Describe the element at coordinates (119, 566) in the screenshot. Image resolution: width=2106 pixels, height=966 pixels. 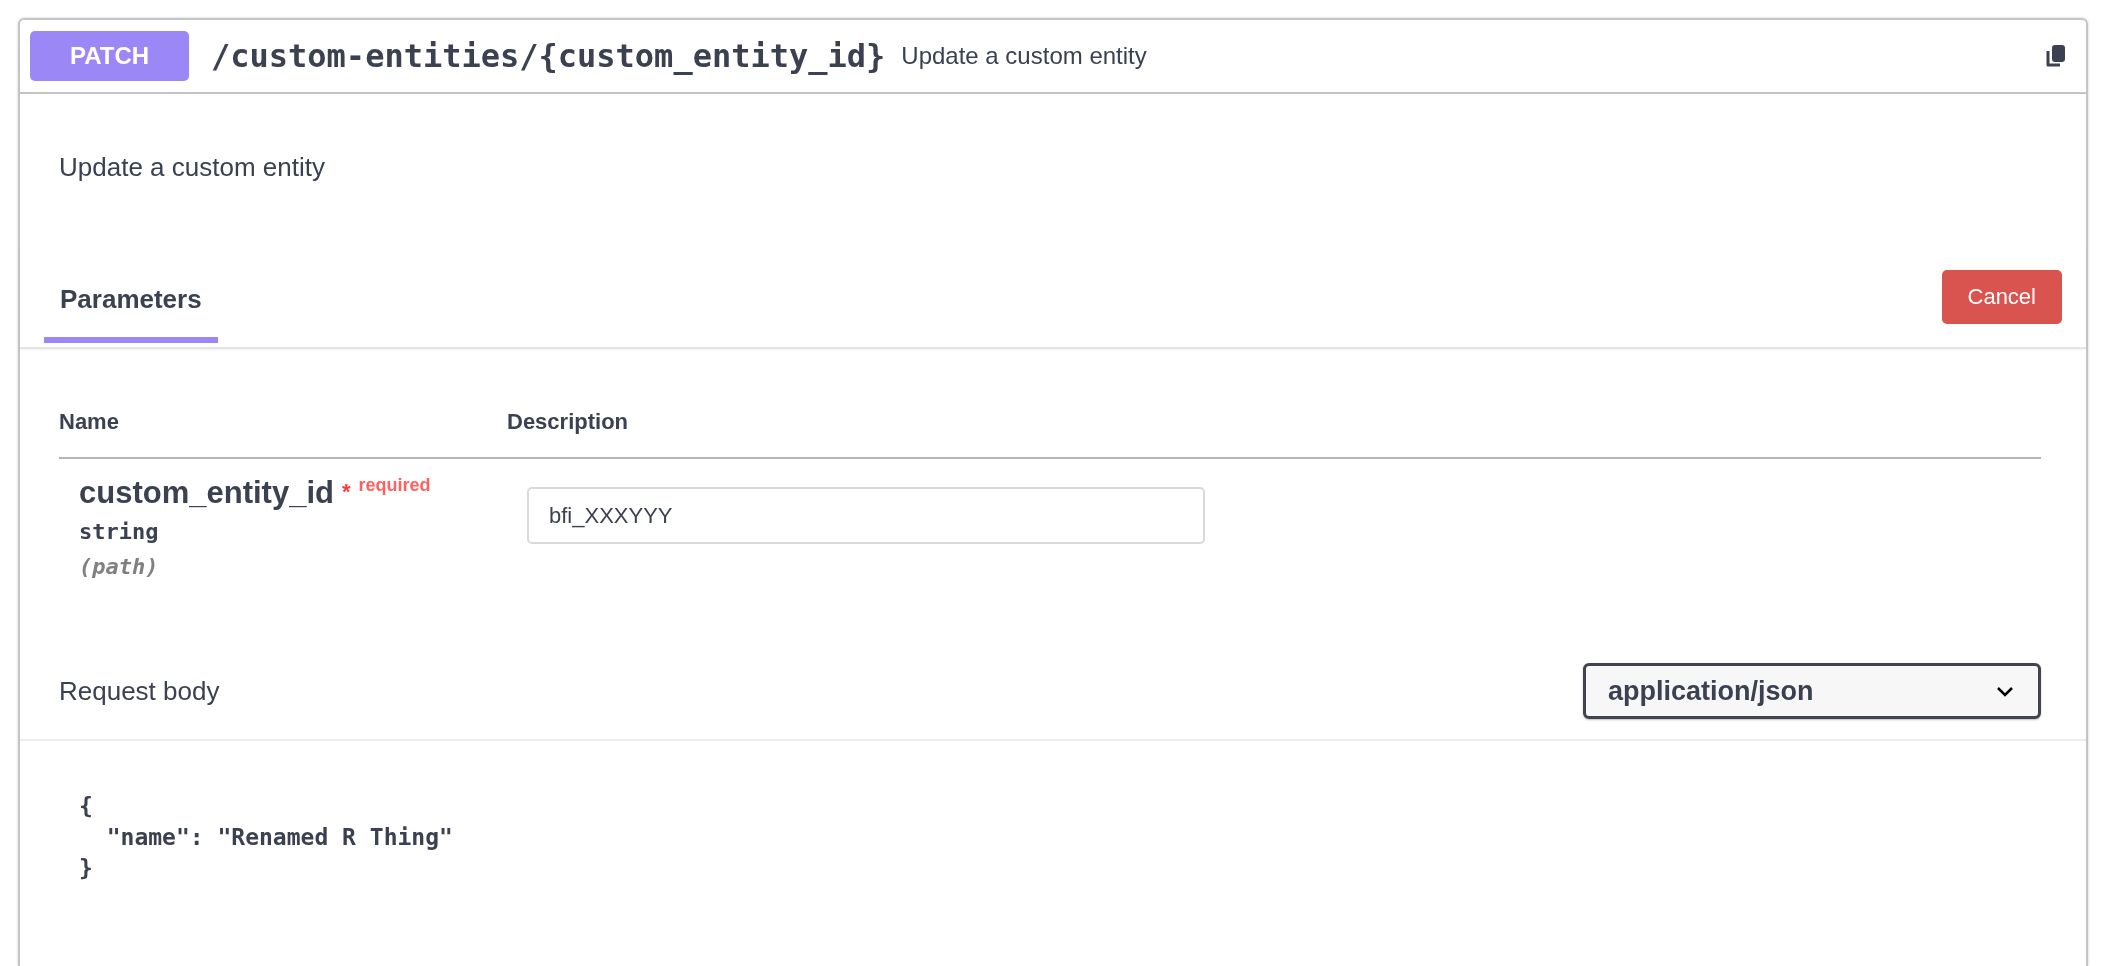
I see `parameter-location: (path)` at that location.